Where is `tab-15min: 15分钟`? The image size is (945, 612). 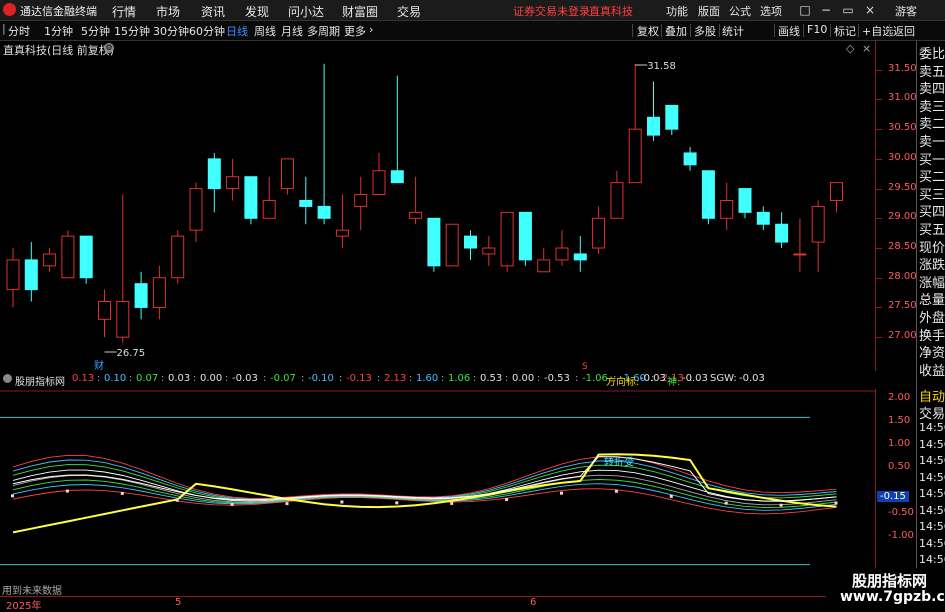 tab-15min: 15分钟 is located at coordinates (132, 31).